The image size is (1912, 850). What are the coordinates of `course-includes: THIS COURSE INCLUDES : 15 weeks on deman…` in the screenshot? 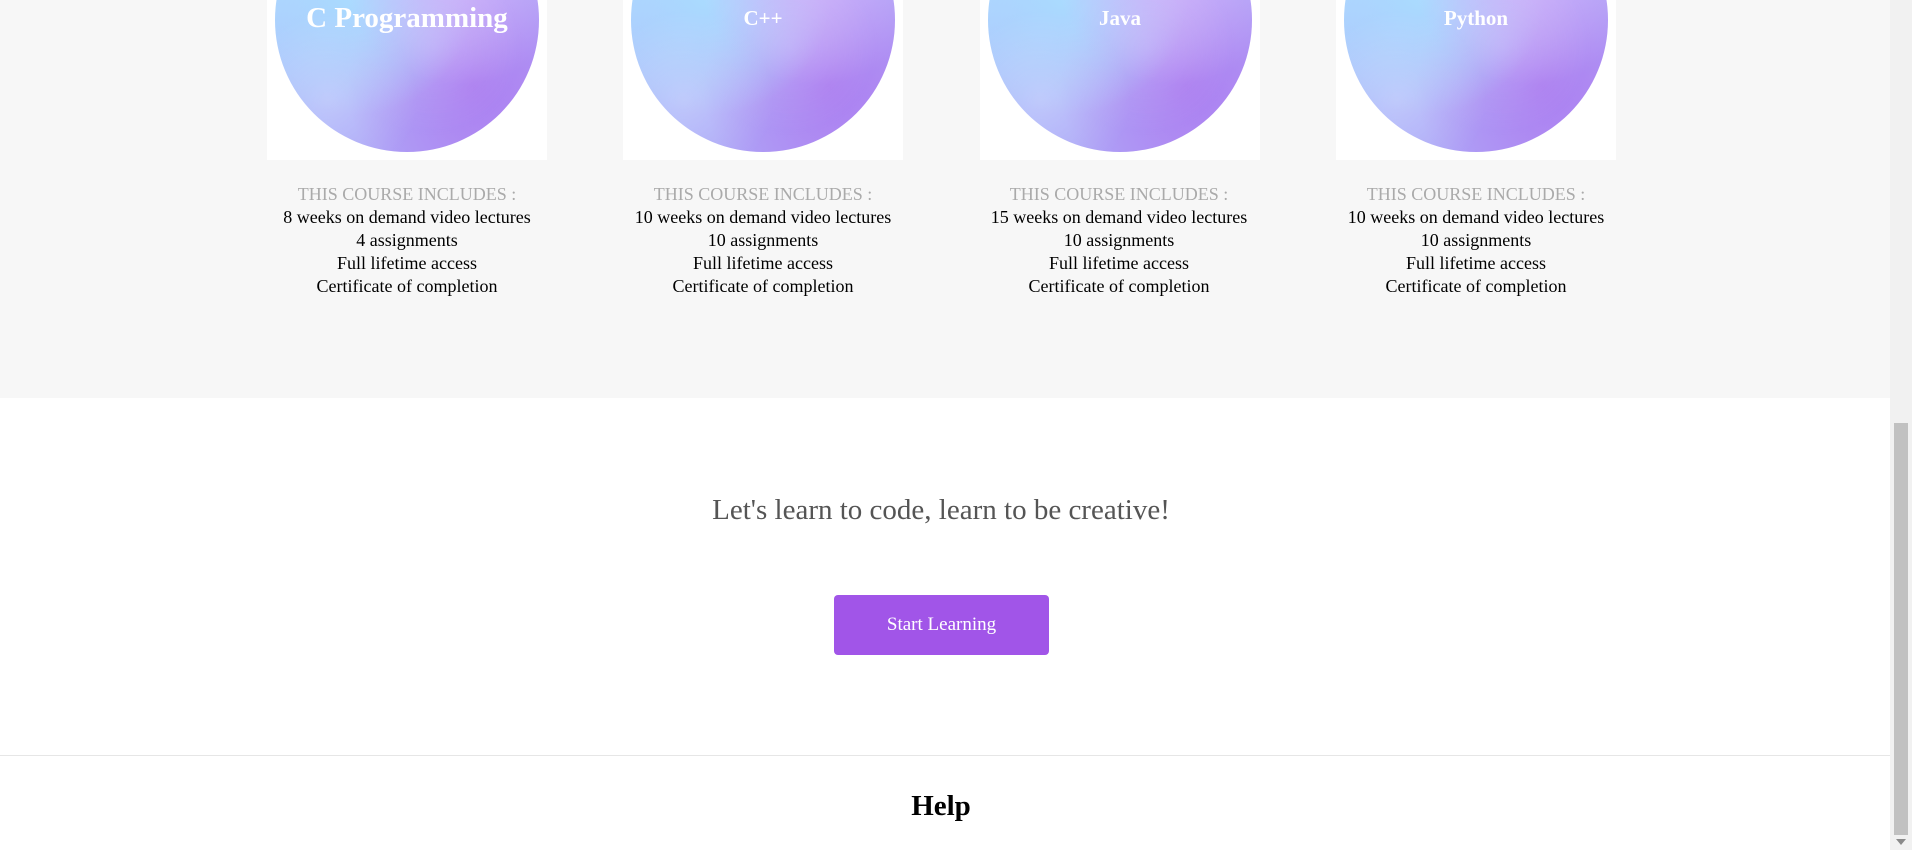 It's located at (1119, 240).